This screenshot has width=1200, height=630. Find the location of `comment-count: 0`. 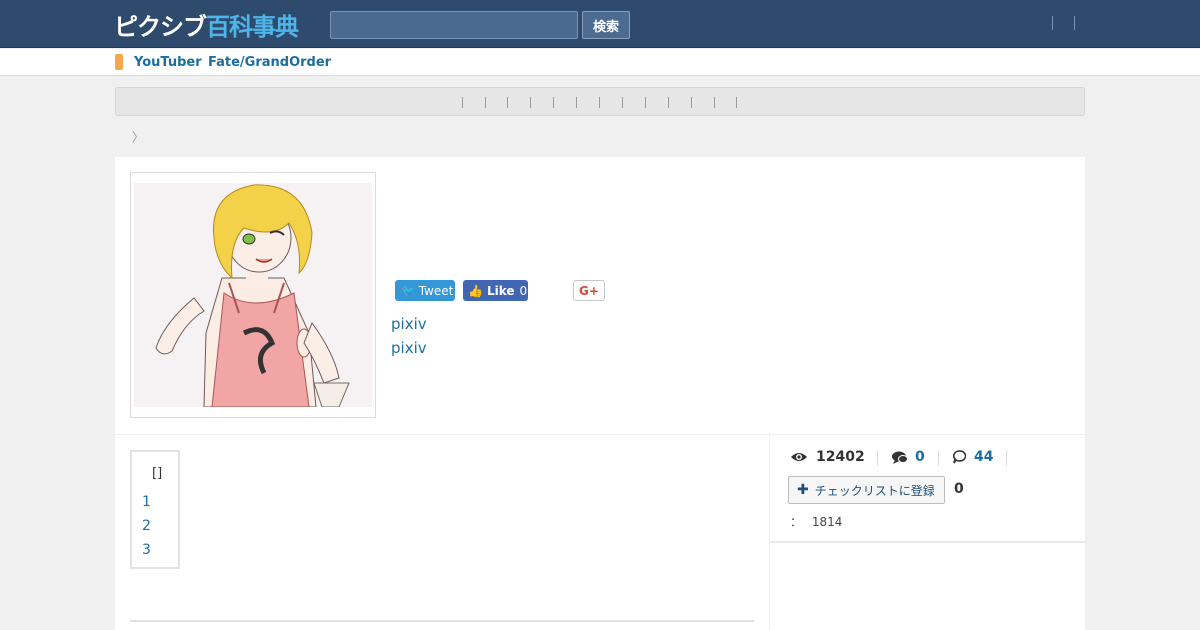

comment-count: 0 is located at coordinates (908, 457).